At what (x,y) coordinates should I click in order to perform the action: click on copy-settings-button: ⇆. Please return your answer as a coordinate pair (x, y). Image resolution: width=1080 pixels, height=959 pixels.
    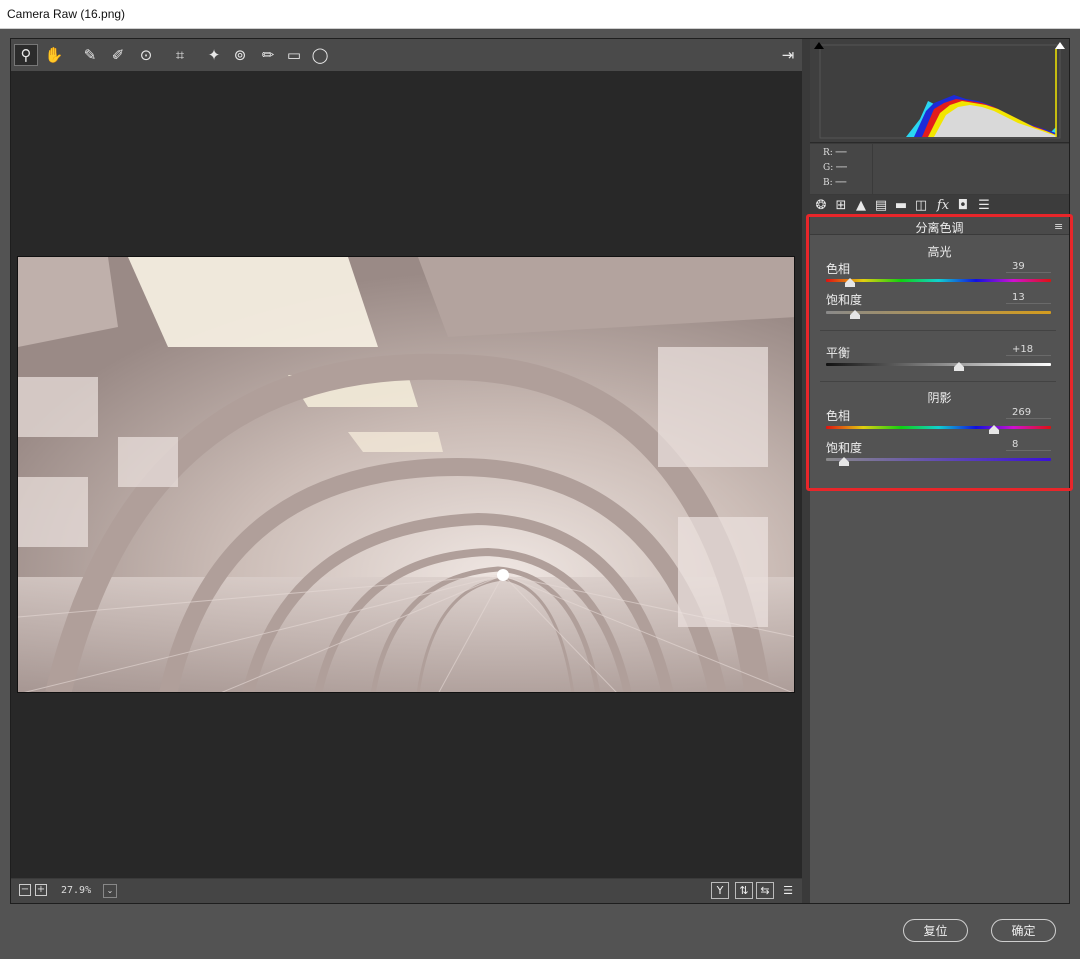
    Looking at the image, I should click on (765, 890).